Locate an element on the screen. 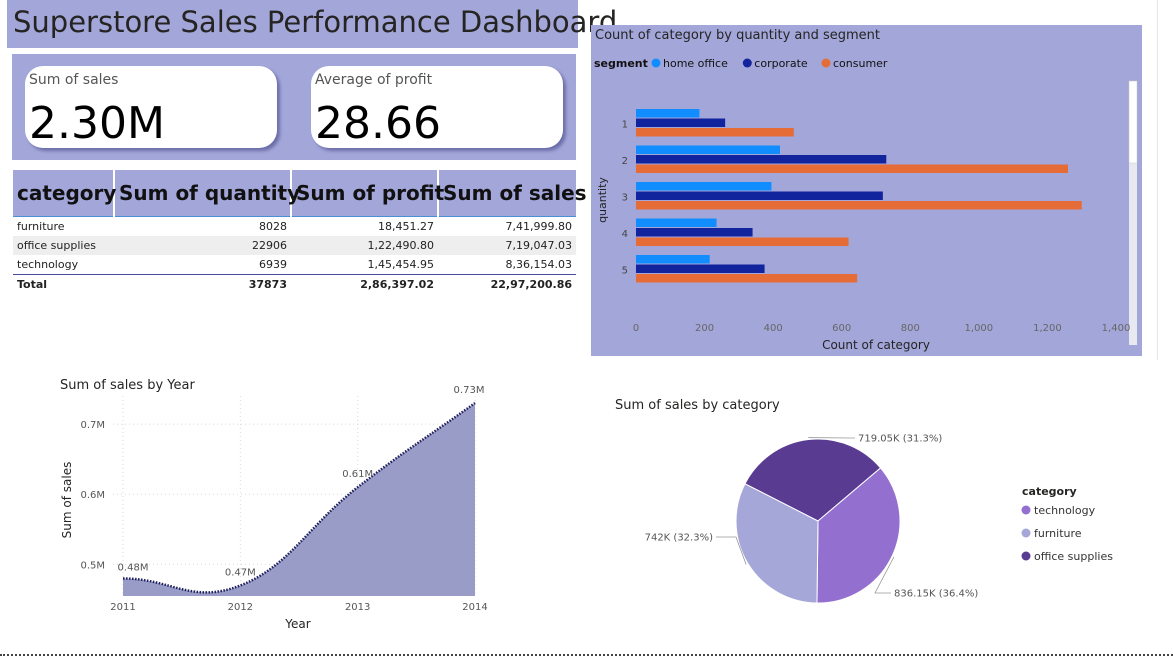 The height and width of the screenshot is (660, 1173). x-tick-label: 200 is located at coordinates (704, 328).